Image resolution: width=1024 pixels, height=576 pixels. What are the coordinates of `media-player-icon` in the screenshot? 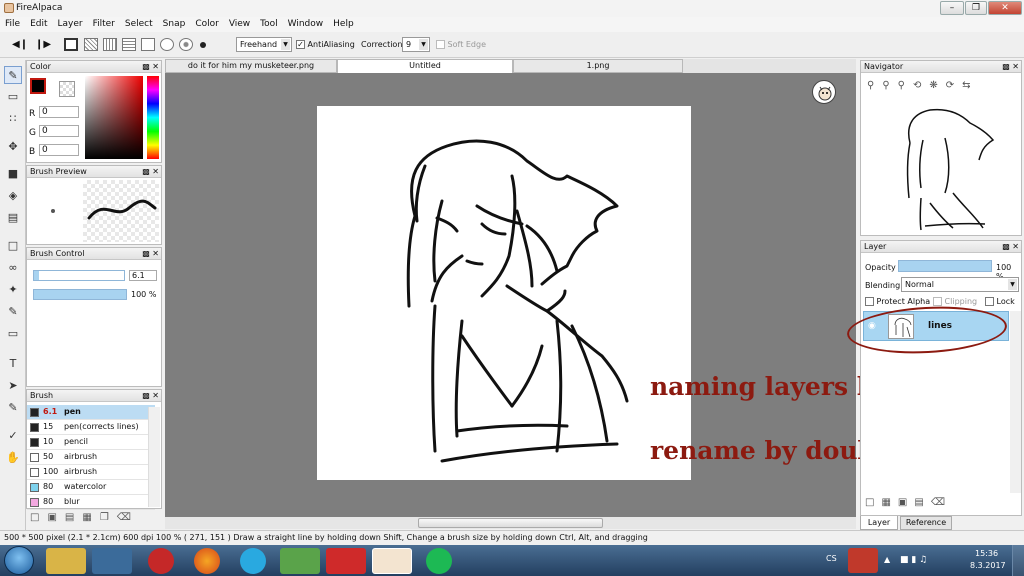 It's located at (112, 561).